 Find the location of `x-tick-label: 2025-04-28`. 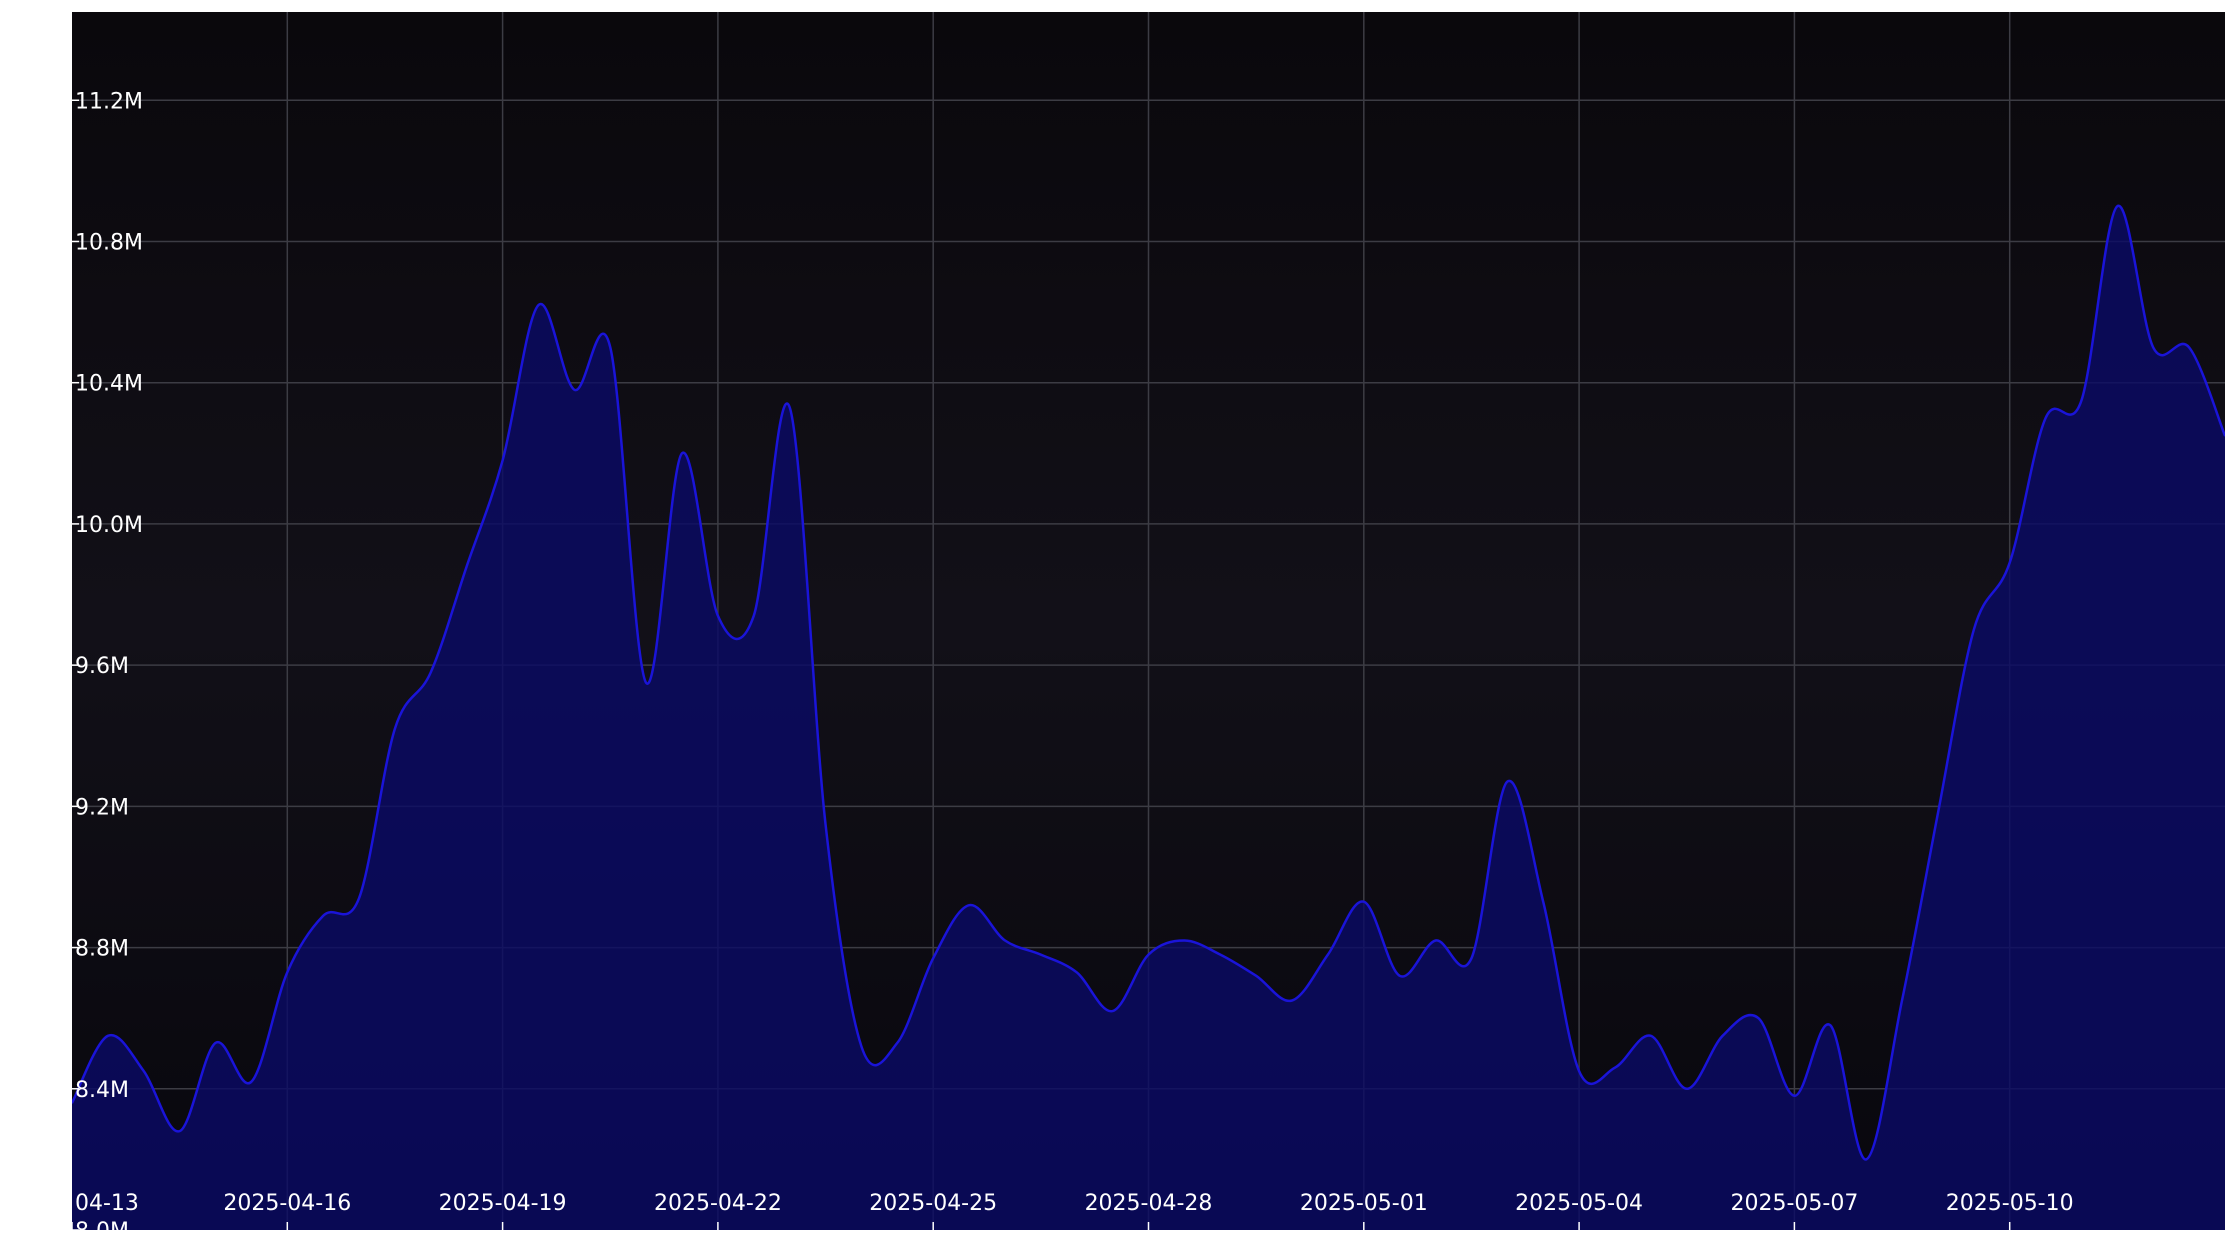

x-tick-label: 2025-04-28 is located at coordinates (1149, 1203).